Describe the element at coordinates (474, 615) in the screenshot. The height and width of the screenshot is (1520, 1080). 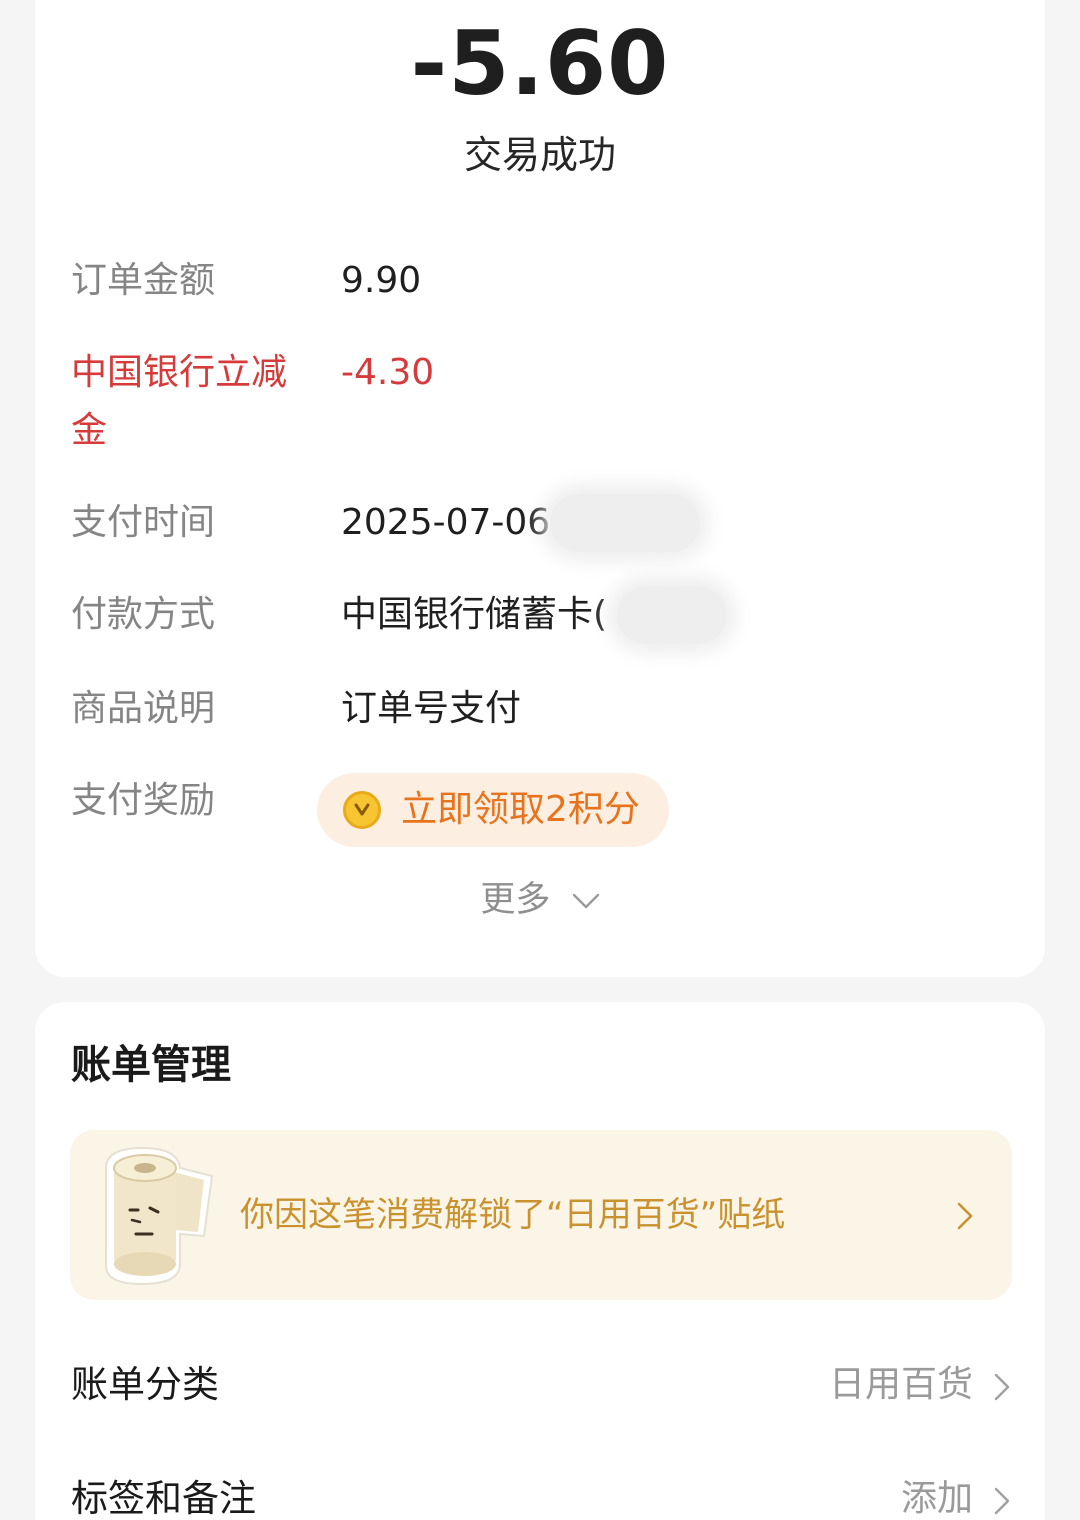
I see `pay-method-value: 中国银行储蓄卡(` at that location.